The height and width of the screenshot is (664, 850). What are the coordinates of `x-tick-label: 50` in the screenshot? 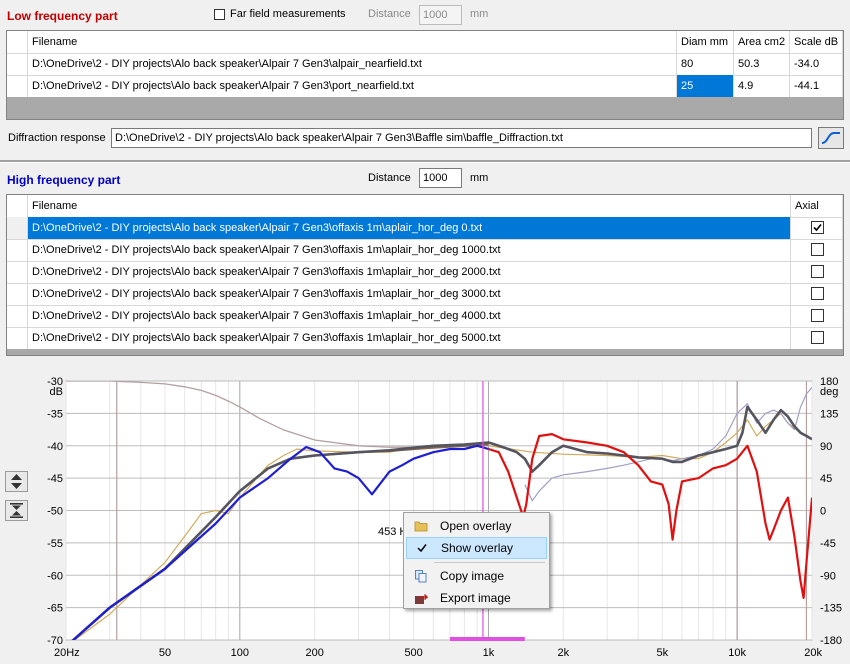 It's located at (165, 653).